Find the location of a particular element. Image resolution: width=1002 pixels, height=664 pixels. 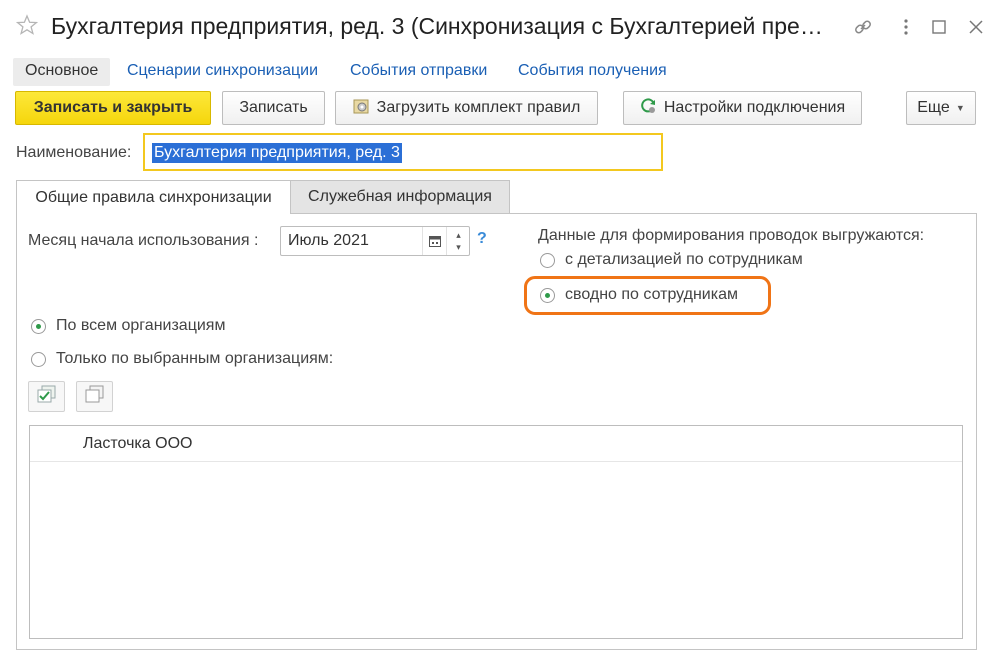

tab-general-sync-rules: Общие правила синхронизации is located at coordinates (153, 197).